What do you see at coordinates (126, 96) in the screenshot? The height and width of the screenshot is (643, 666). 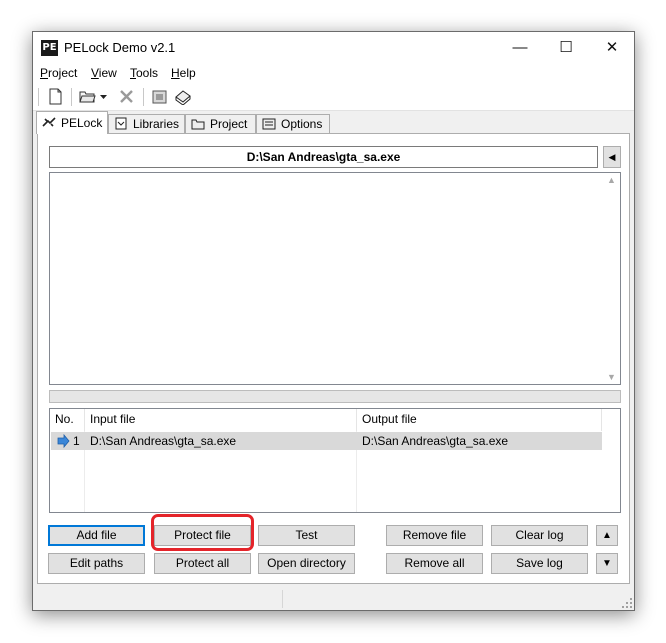 I see `close-x-icon` at bounding box center [126, 96].